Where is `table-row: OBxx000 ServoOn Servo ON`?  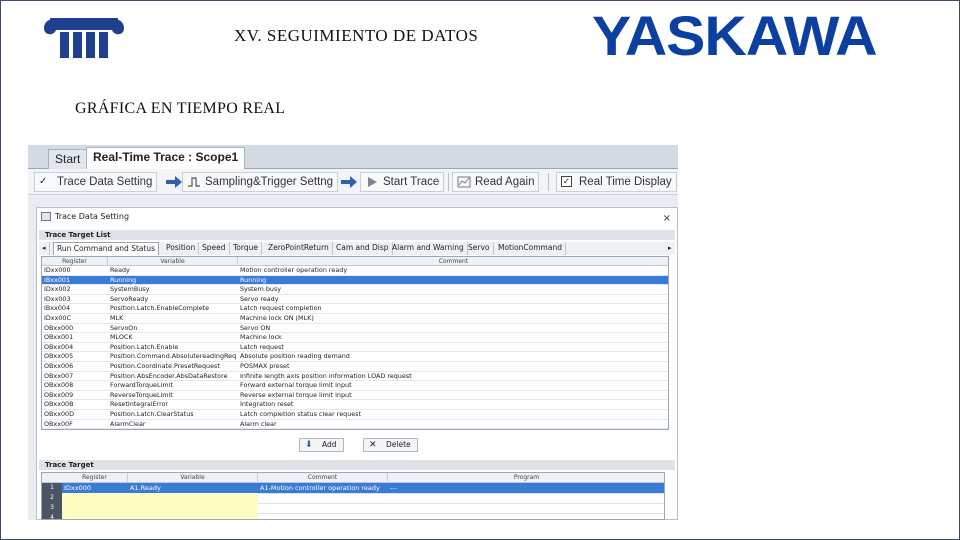
table-row: OBxx000 ServoOn Servo ON is located at coordinates (355, 328).